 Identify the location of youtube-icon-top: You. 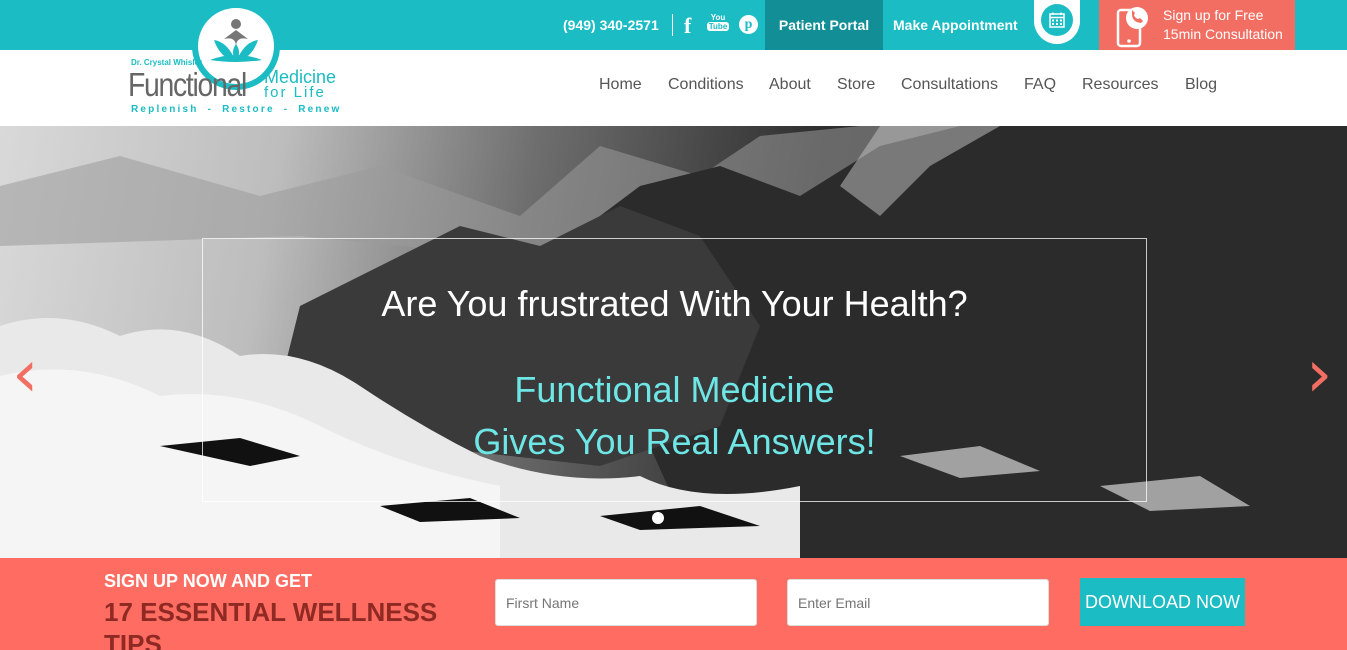
(718, 17).